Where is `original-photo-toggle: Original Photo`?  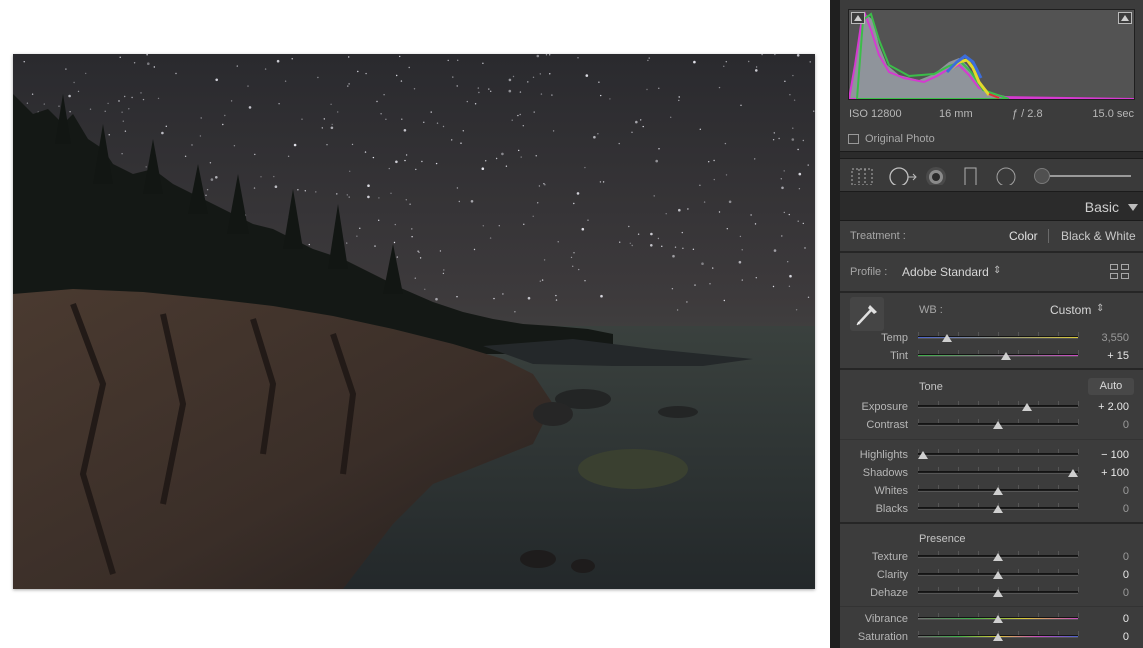
original-photo-toggle: Original Photo is located at coordinates (891, 139).